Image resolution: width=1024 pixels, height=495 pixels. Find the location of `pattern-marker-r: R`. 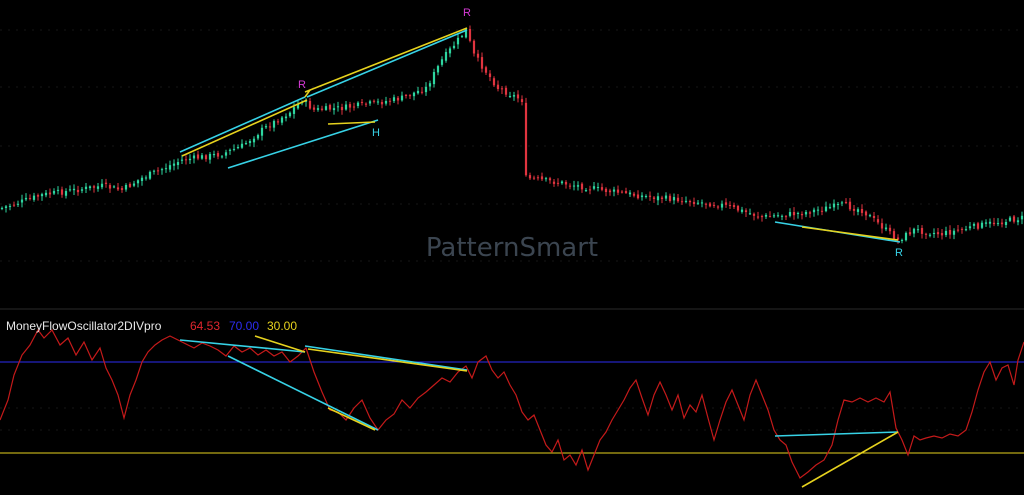

pattern-marker-r: R is located at coordinates (467, 13).